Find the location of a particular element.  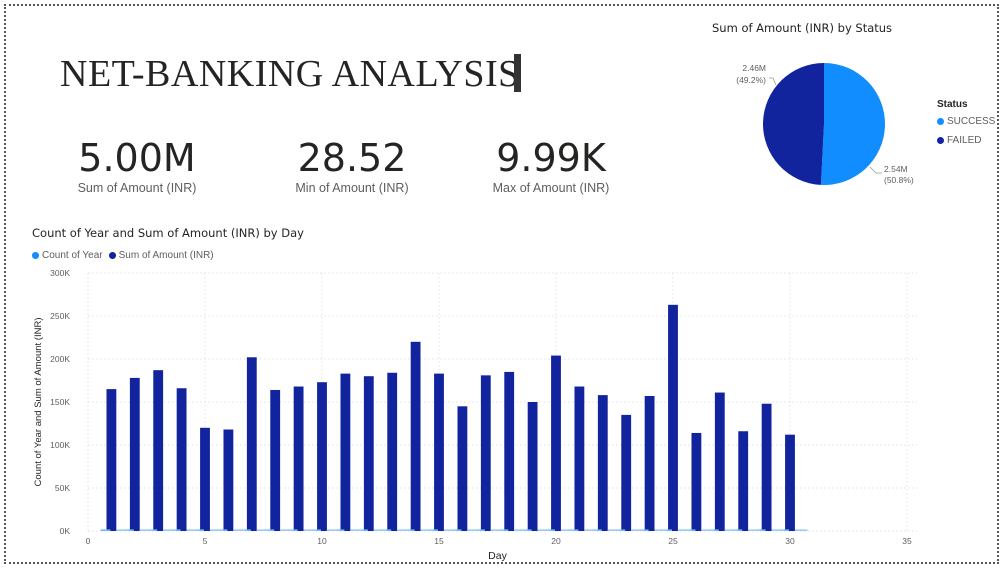

legend-label: FAILED is located at coordinates (964, 140).